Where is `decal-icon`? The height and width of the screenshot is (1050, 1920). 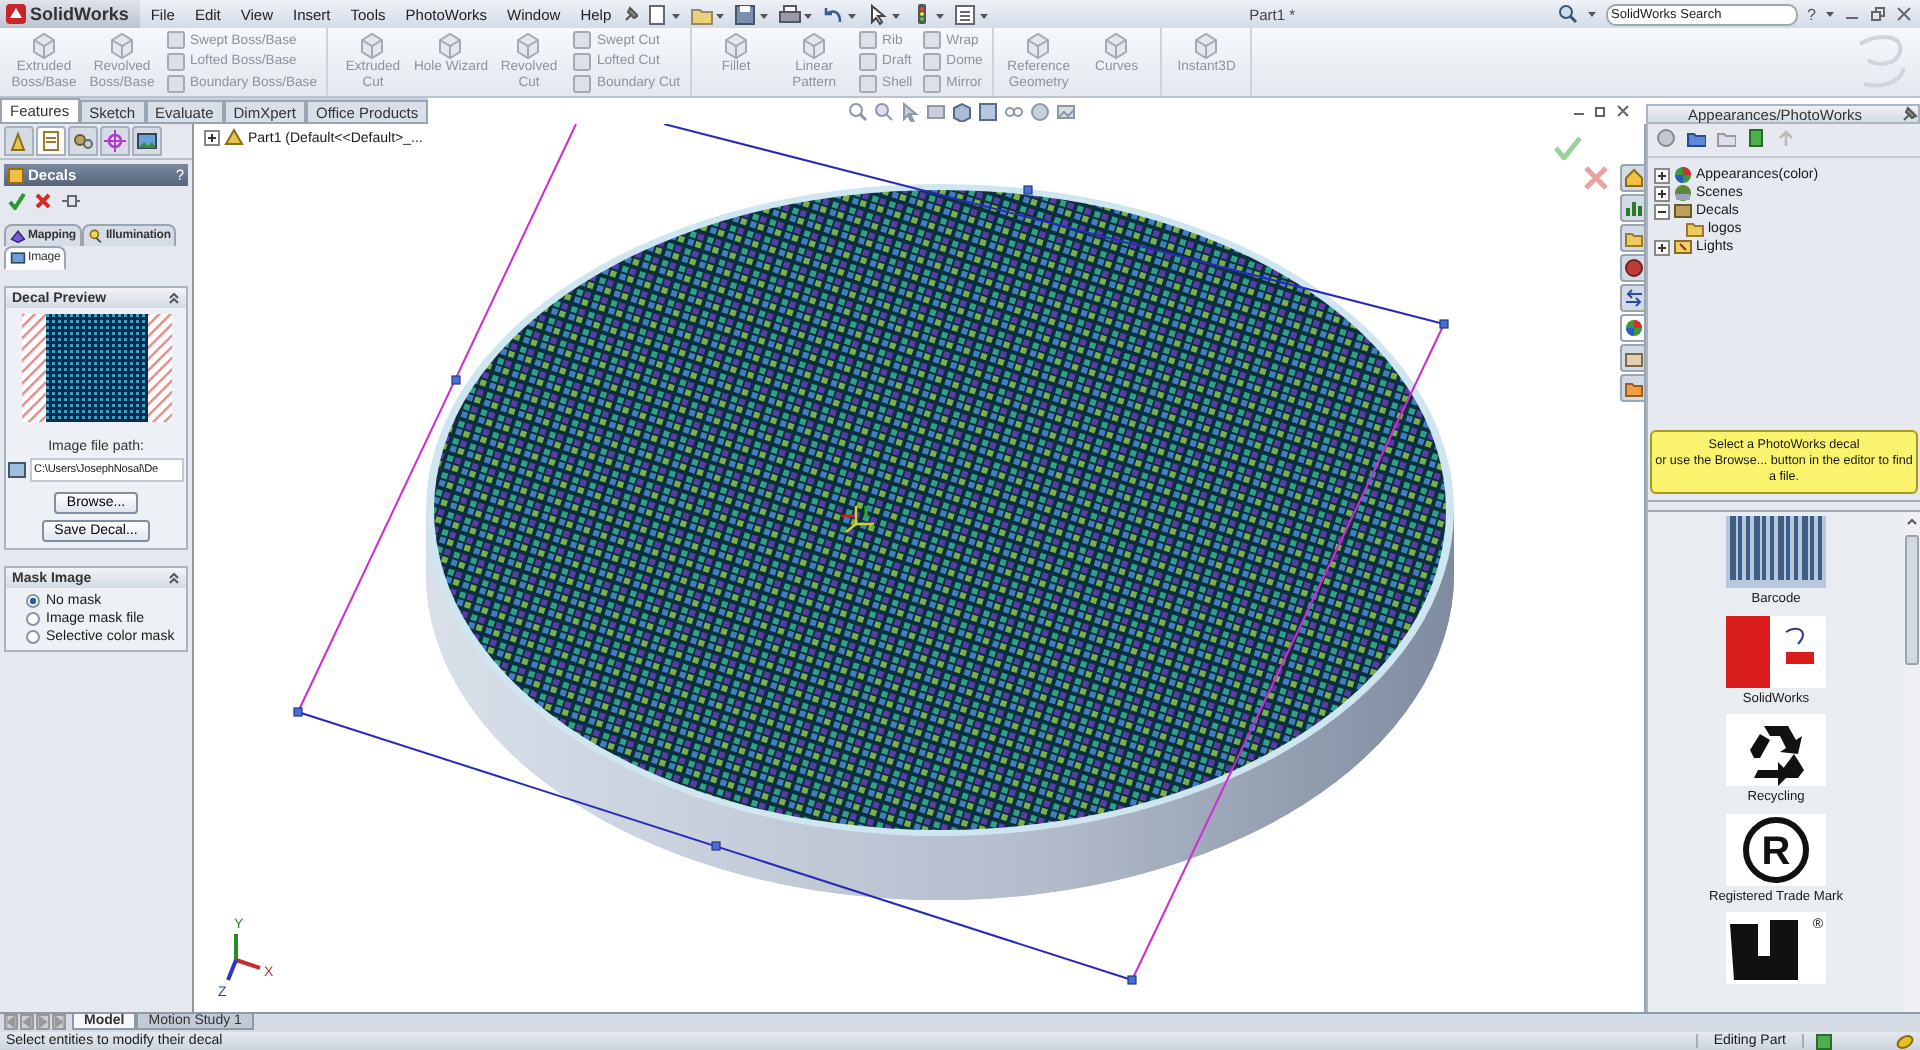 decal-icon is located at coordinates (16, 175).